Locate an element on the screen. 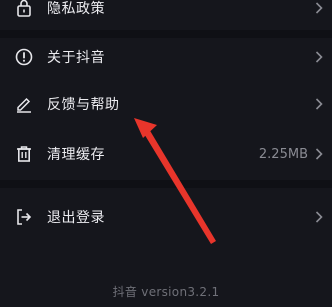  clear-cache-label: 清理缓存 is located at coordinates (76, 155).